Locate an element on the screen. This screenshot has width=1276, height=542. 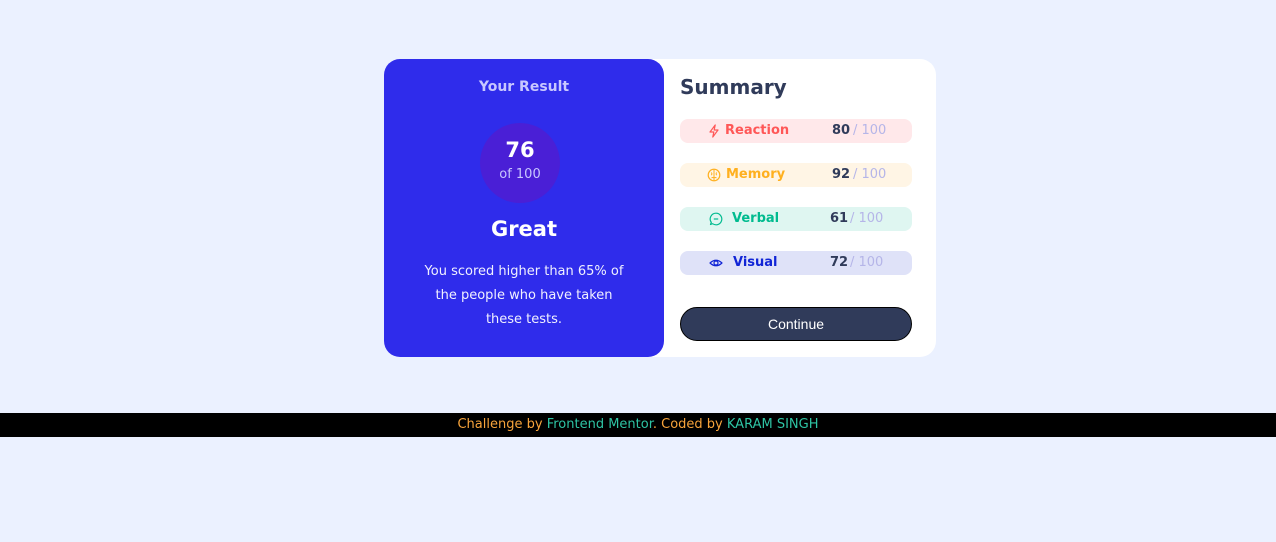
score-circle: 76 of 100 is located at coordinates (520, 163).